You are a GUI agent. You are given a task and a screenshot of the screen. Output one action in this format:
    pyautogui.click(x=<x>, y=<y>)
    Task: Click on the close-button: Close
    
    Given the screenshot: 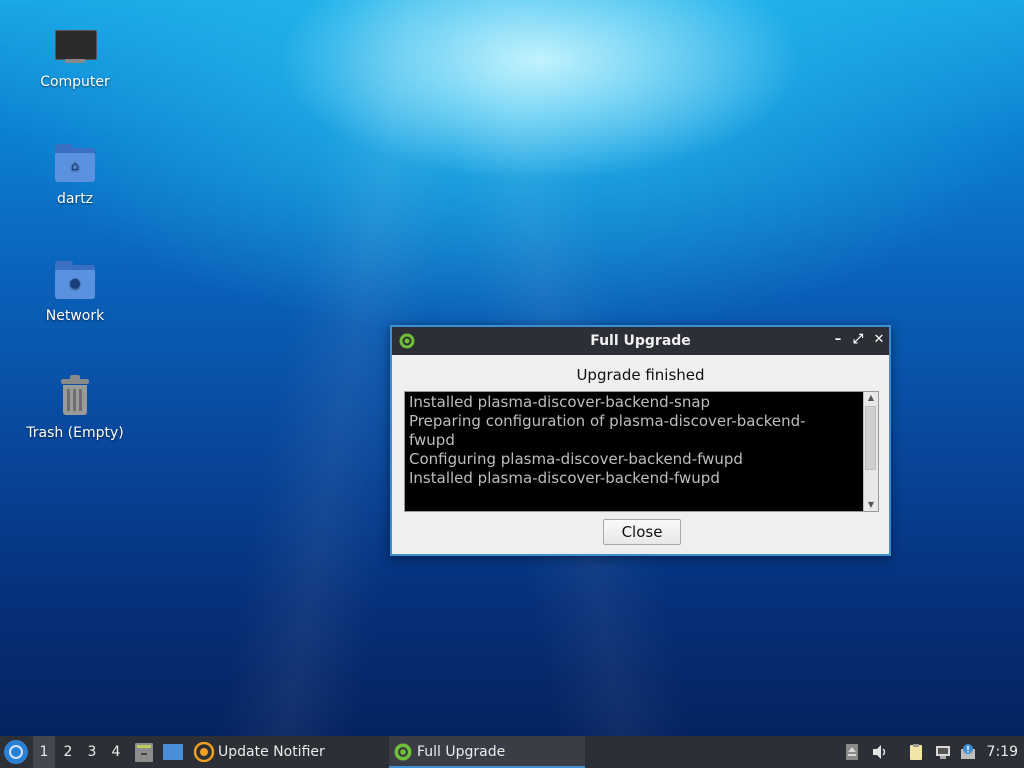 What is the action you would take?
    pyautogui.click(x=642, y=532)
    